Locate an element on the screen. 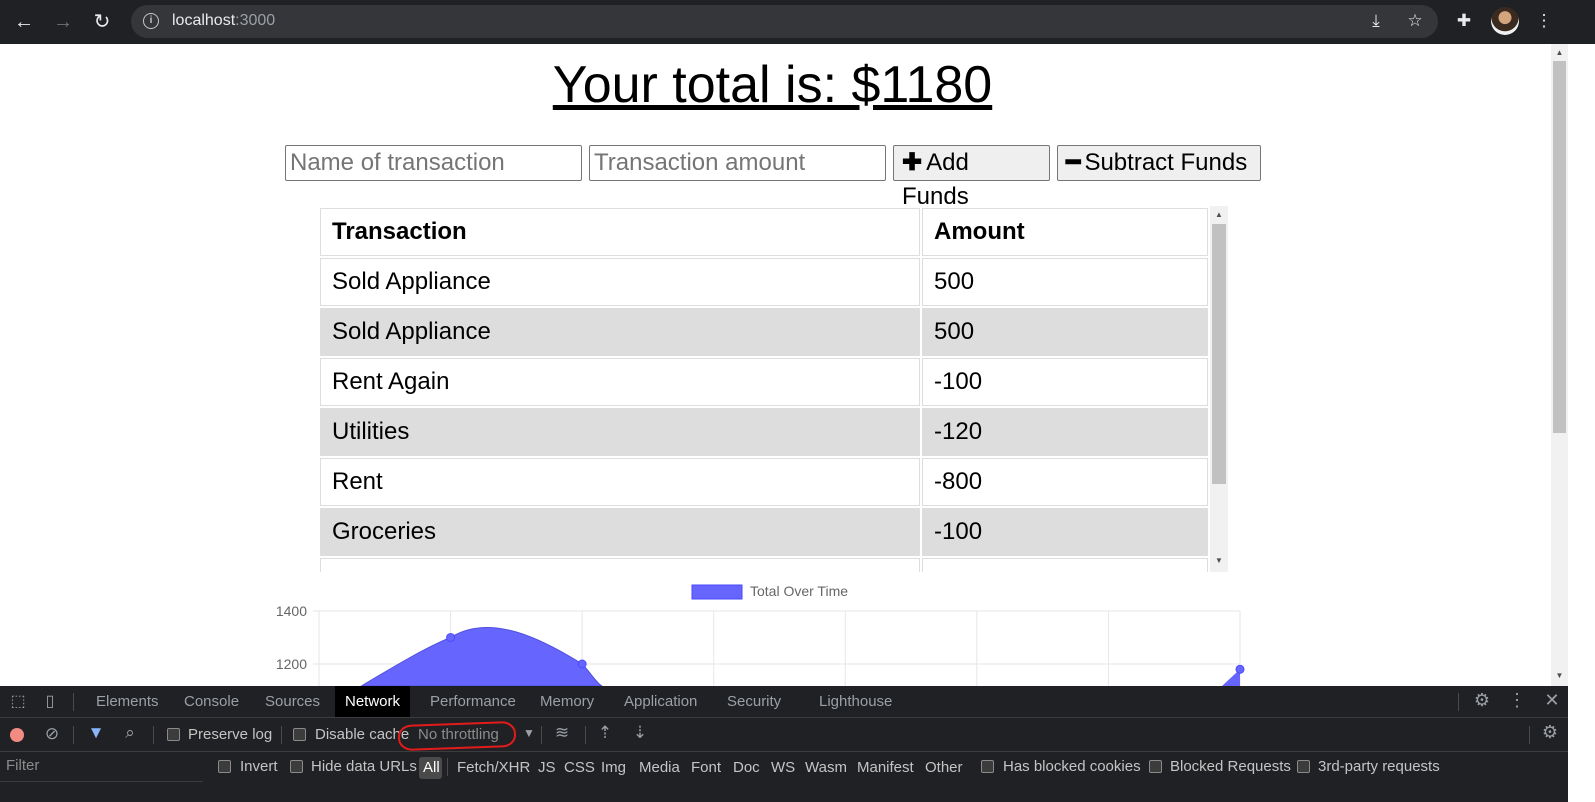 The width and height of the screenshot is (1595, 802). type-filter-manifest: Manifest is located at coordinates (885, 767).